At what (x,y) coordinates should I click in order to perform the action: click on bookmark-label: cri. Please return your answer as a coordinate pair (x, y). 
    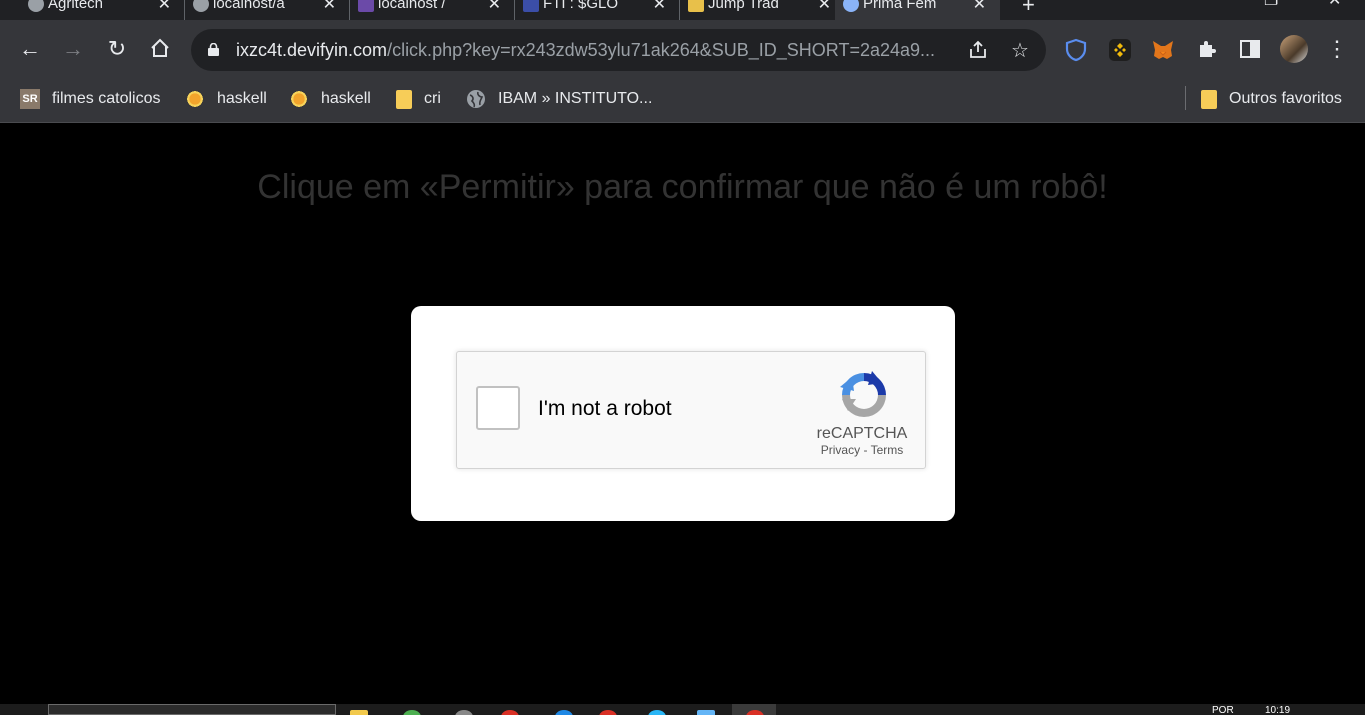
    Looking at the image, I should click on (432, 98).